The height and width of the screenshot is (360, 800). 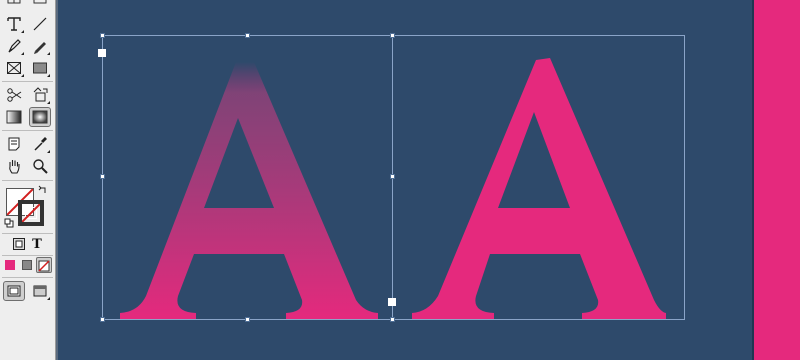 I want to click on free-transform-tool-button, so click(x=40, y=95).